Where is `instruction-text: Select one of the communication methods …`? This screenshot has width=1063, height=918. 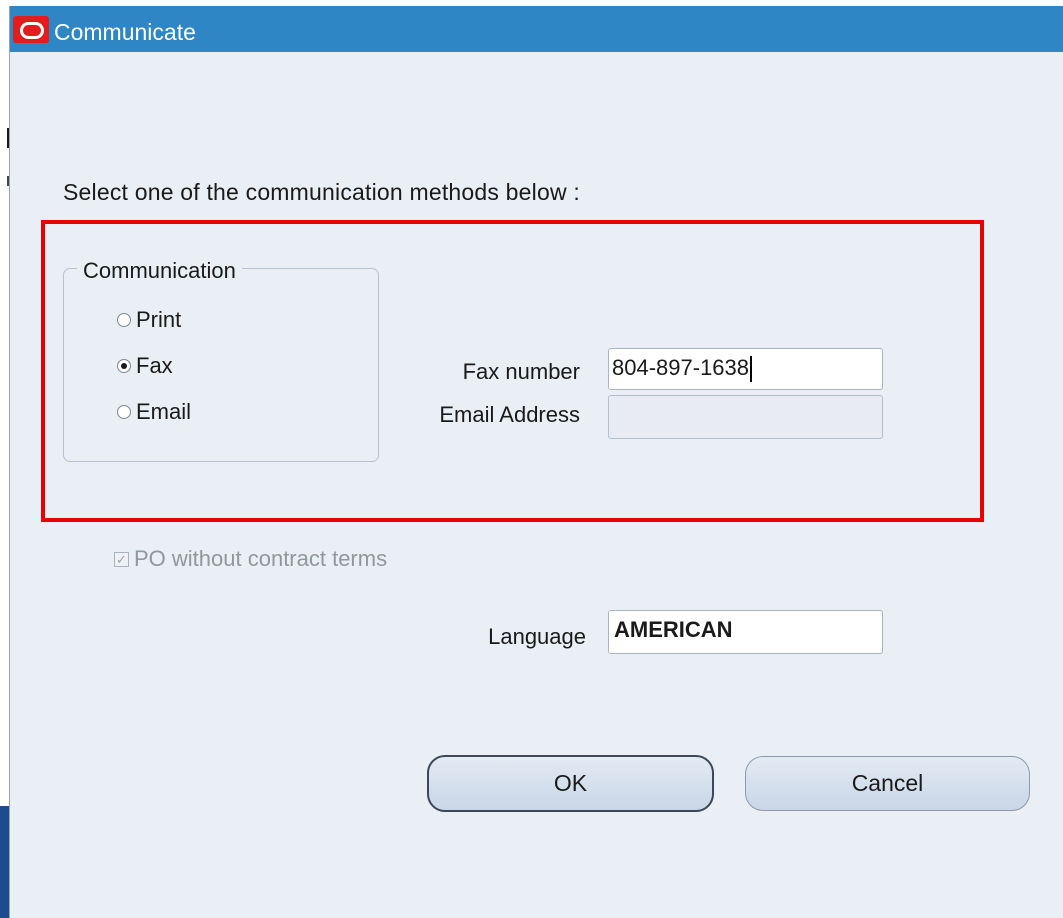
instruction-text: Select one of the communication methods … is located at coordinates (321, 192).